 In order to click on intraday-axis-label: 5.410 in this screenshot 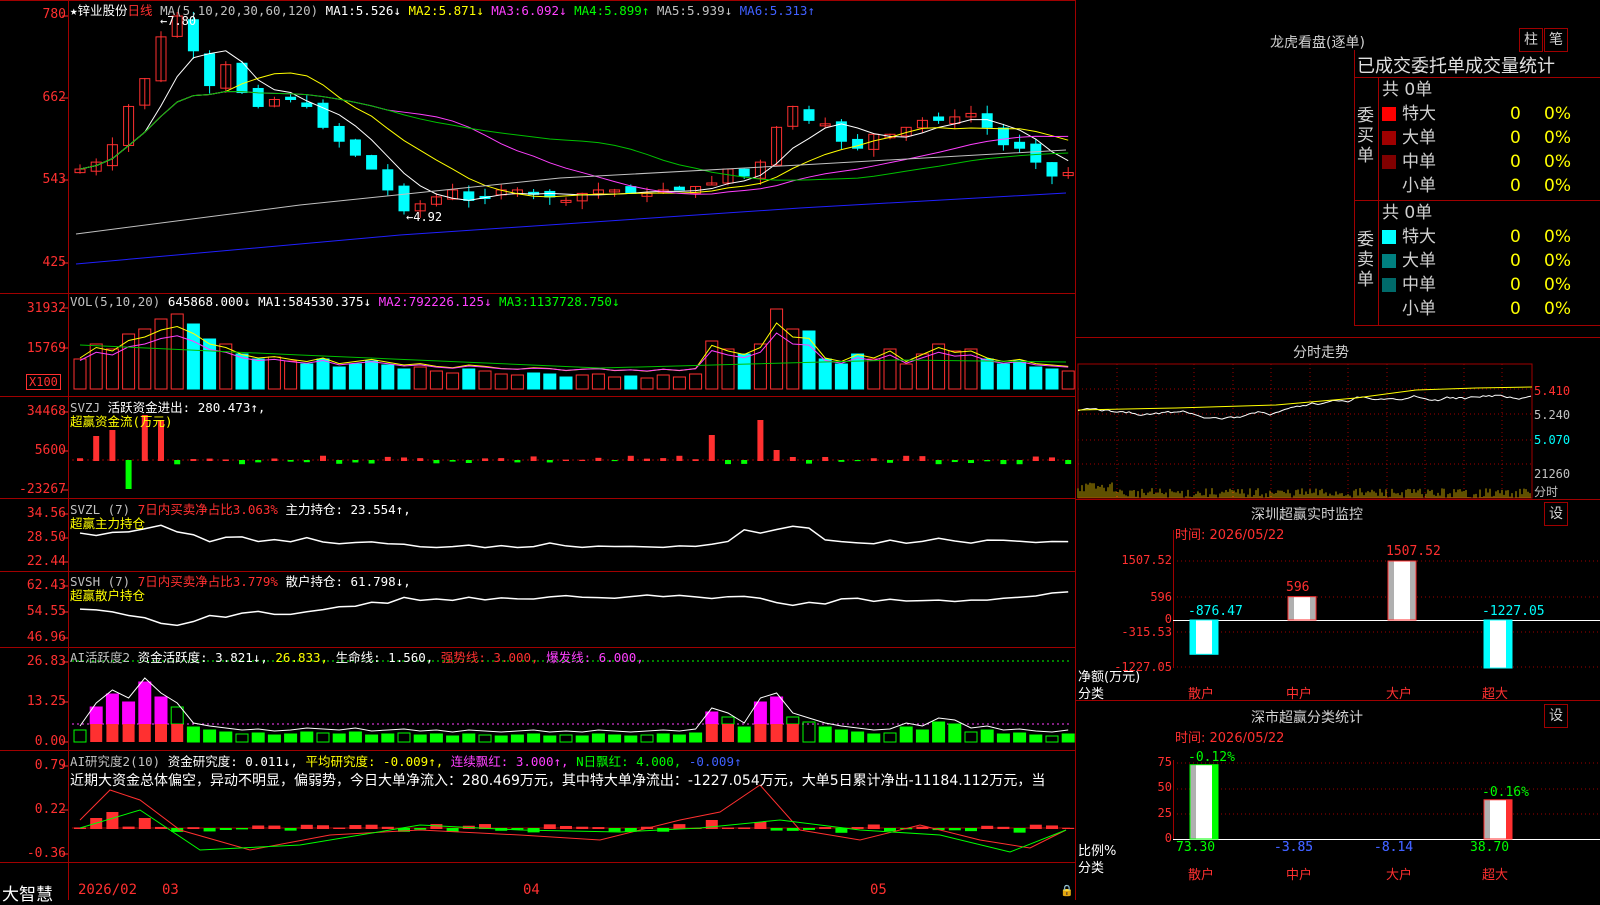, I will do `click(1552, 391)`.